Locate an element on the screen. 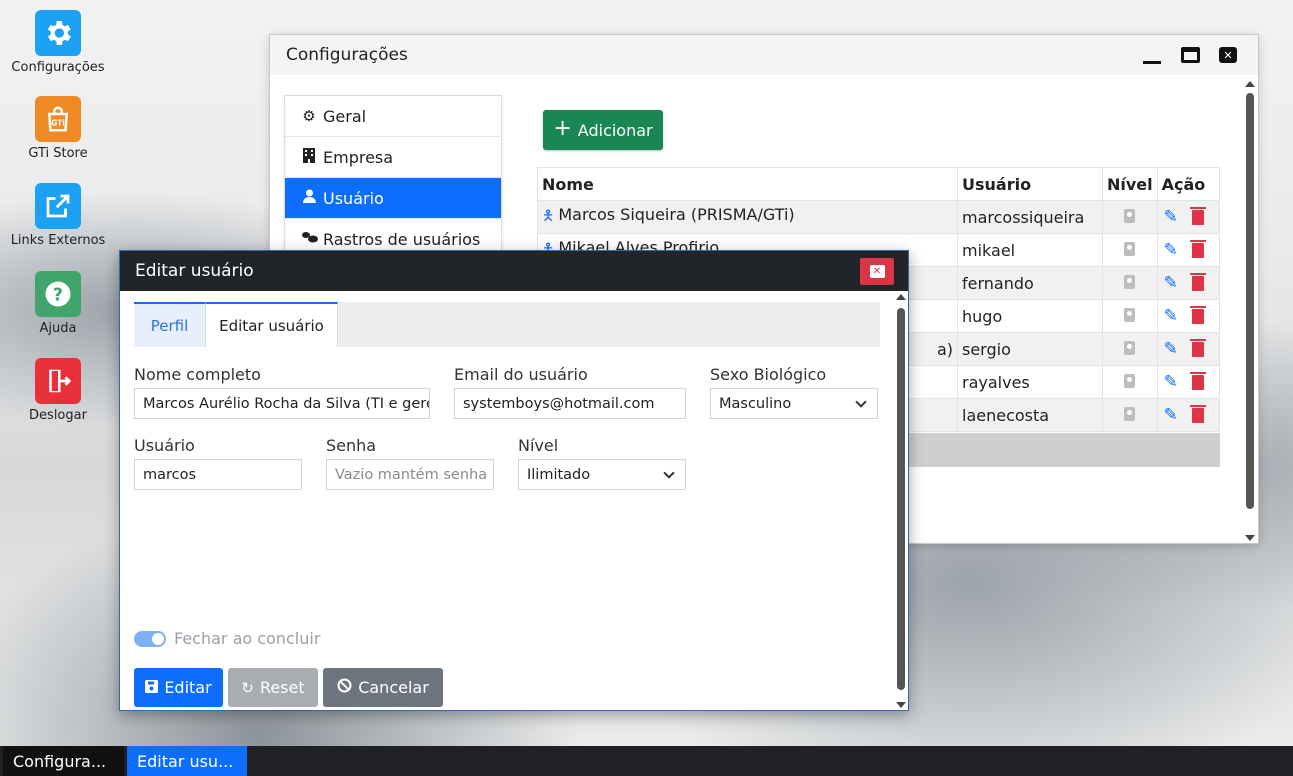  user-icon is located at coordinates (309, 198).